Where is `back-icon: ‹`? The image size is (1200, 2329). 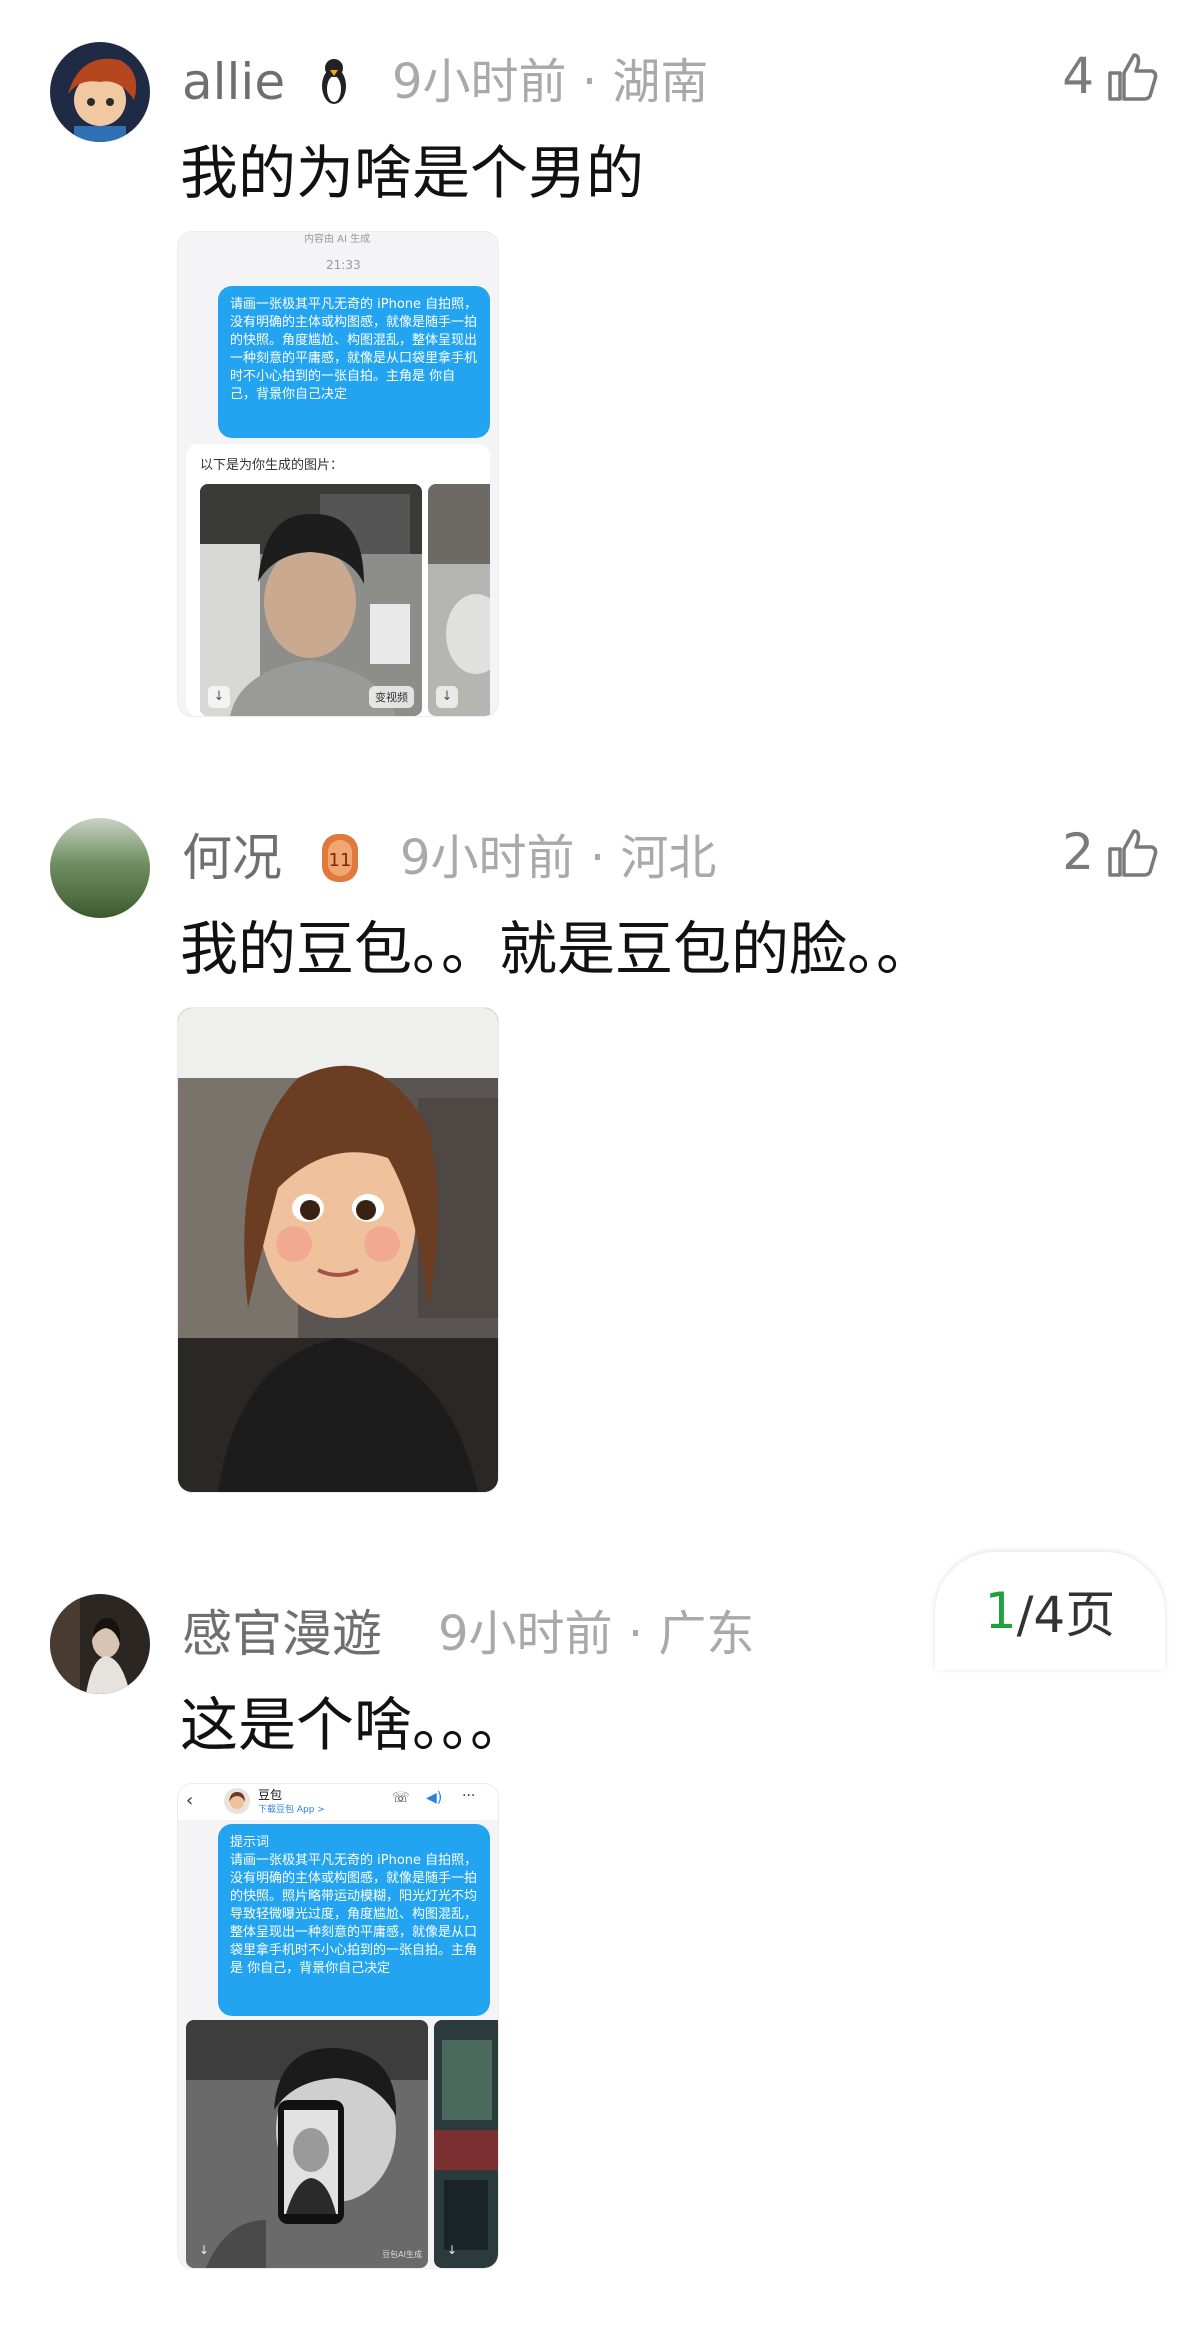
back-icon: ‹ is located at coordinates (189, 1800).